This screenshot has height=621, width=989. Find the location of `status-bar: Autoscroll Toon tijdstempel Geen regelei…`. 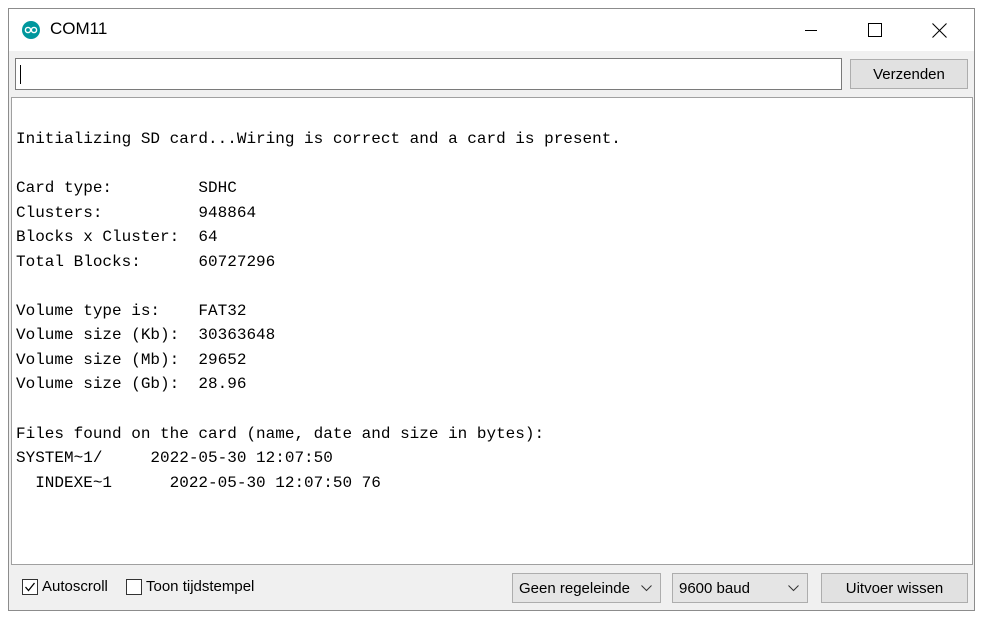

status-bar: Autoscroll Toon tijdstempel Geen regelei… is located at coordinates (491, 587).